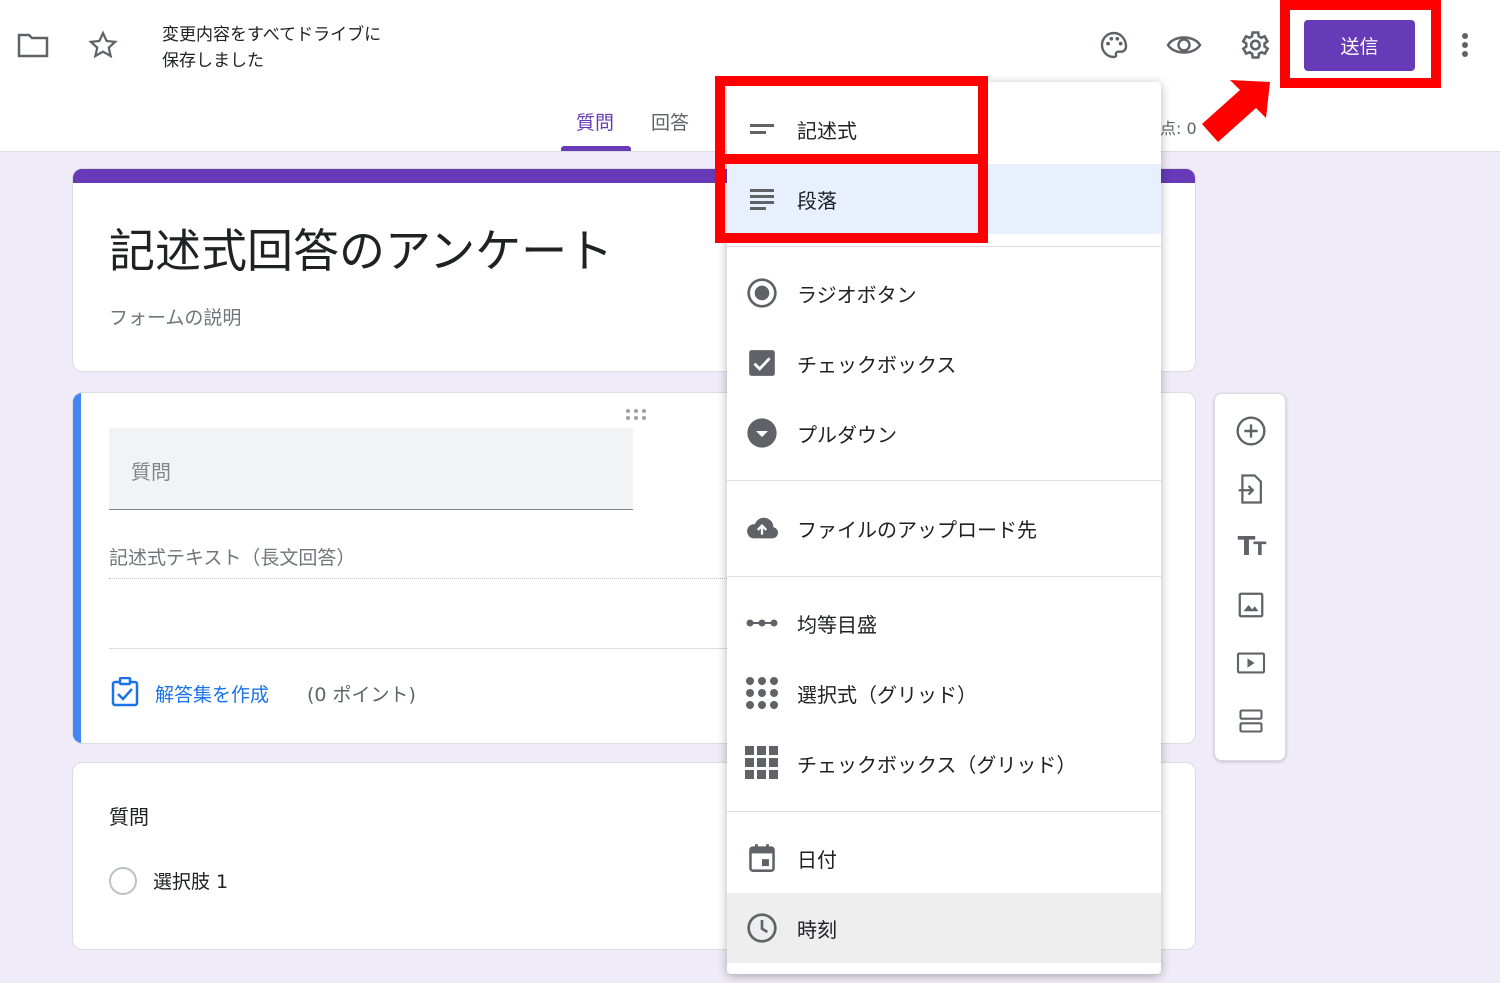 The width and height of the screenshot is (1500, 983). I want to click on menu-item-checkbox: チェックボックス, so click(944, 363).